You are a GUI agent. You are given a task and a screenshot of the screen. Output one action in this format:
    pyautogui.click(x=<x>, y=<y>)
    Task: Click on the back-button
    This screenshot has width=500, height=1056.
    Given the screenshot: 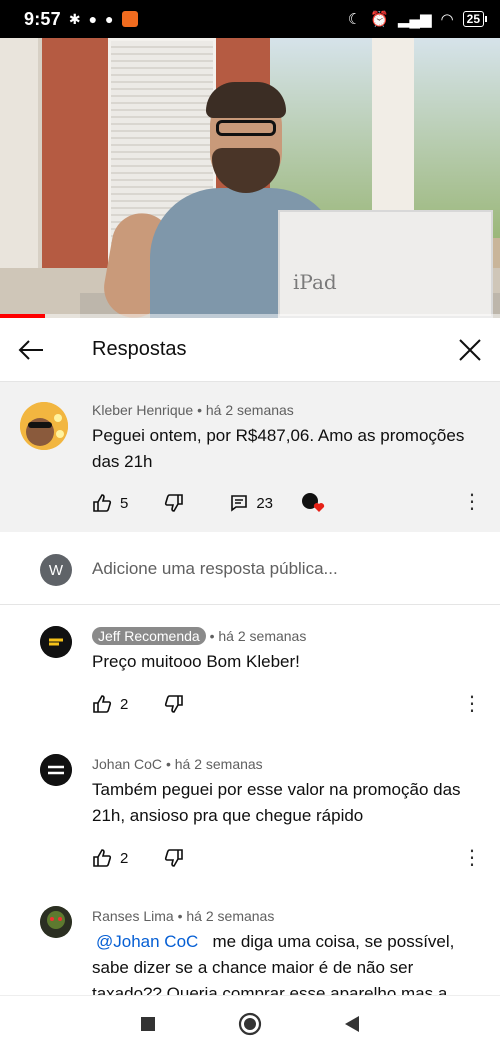 What is the action you would take?
    pyautogui.click(x=31, y=350)
    